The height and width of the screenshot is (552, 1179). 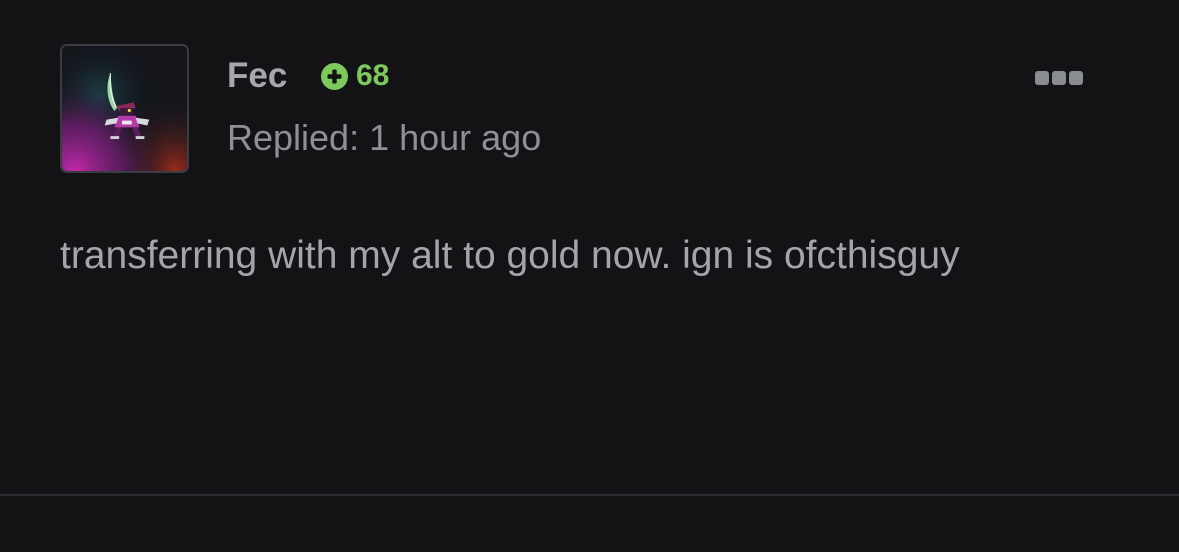 I want to click on post-timestamp: Replied: 1 hour ago, so click(x=384, y=137).